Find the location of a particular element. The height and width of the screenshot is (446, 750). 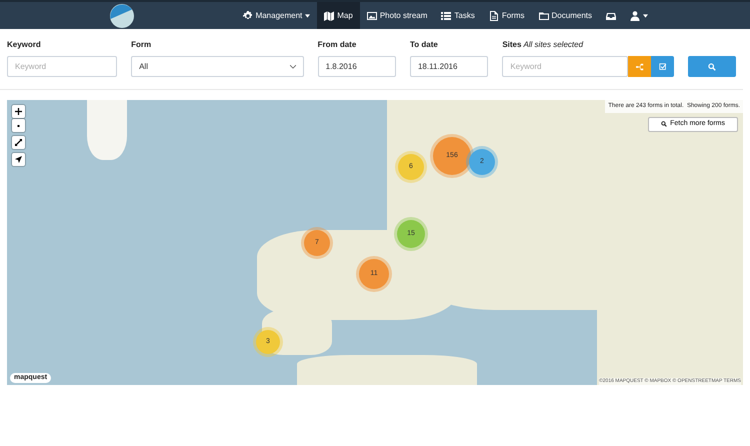

hierarchy-icon is located at coordinates (640, 66).